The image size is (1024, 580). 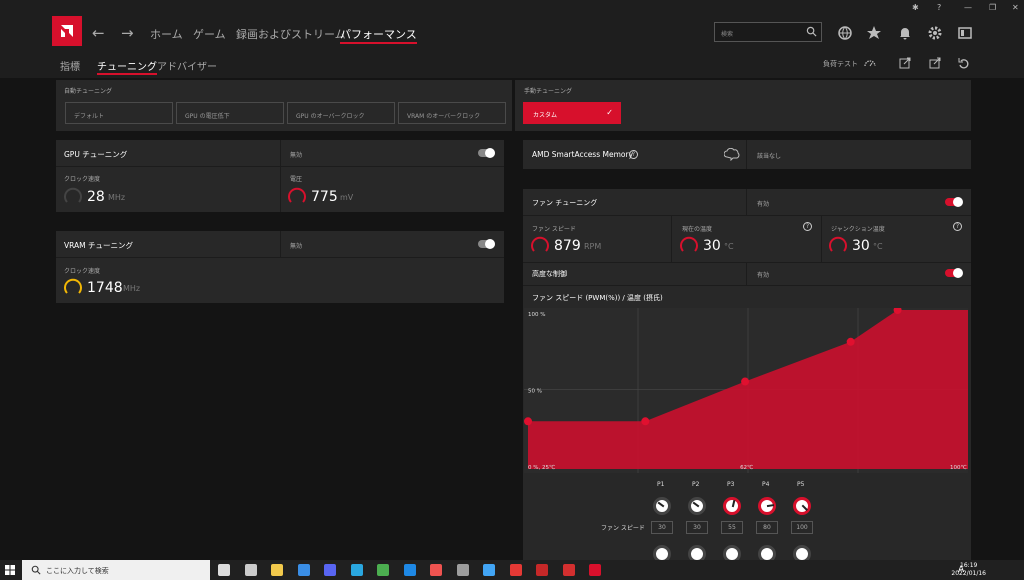 What do you see at coordinates (874, 33) in the screenshot?
I see `star-icon` at bounding box center [874, 33].